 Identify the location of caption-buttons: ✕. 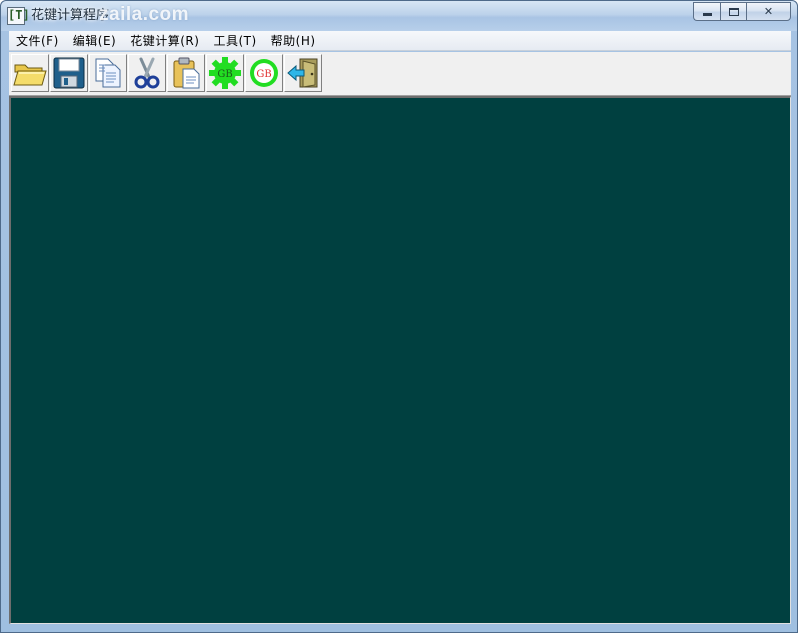
(742, 12).